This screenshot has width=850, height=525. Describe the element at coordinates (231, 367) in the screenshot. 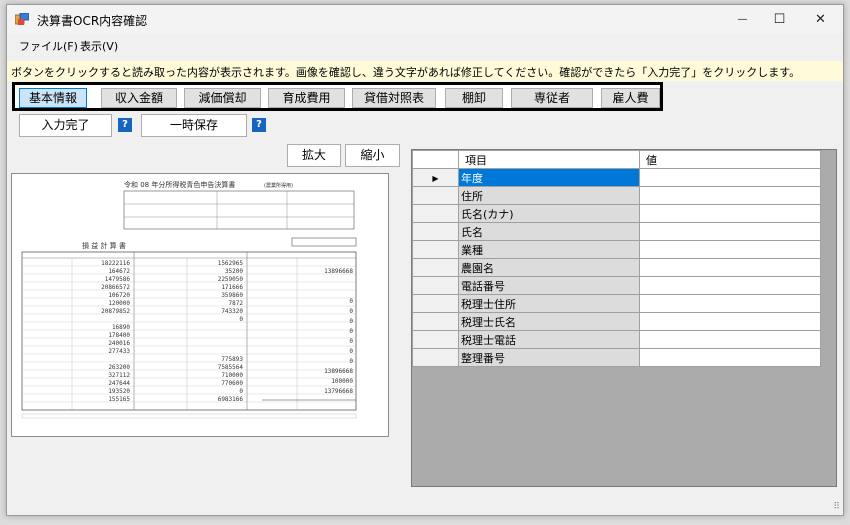

I see `doc-value: 7585564` at that location.